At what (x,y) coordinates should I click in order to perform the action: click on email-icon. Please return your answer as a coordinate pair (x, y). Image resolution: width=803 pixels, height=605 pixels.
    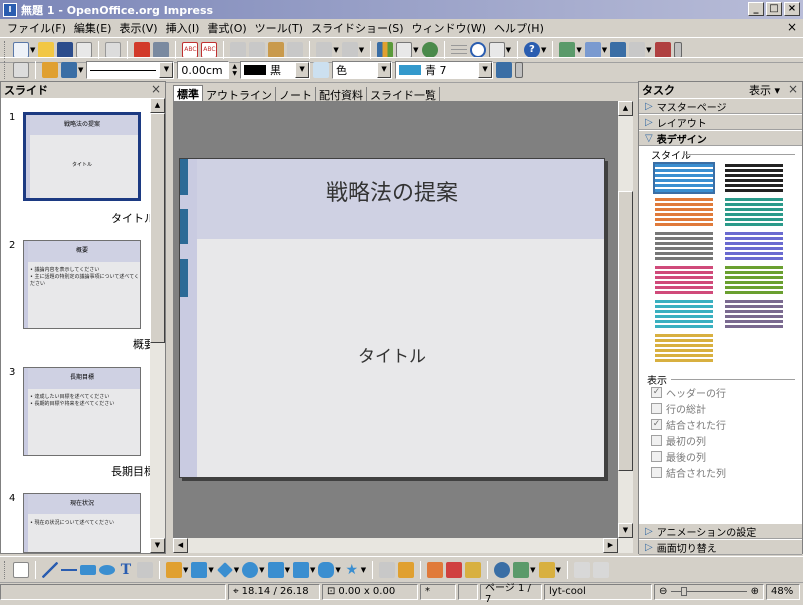
    Looking at the image, I should click on (84, 50).